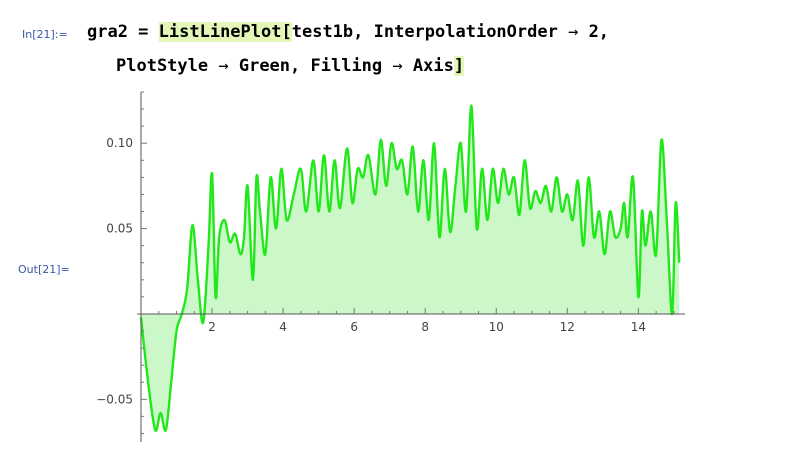 This screenshot has width=800, height=469. Describe the element at coordinates (283, 327) in the screenshot. I see `x-tick-label: 4` at that location.